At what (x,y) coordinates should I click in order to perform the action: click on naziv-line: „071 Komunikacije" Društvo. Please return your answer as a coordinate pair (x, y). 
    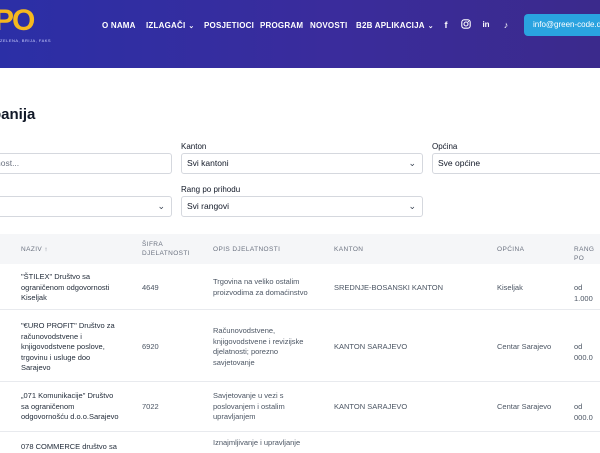
    Looking at the image, I should click on (67, 395).